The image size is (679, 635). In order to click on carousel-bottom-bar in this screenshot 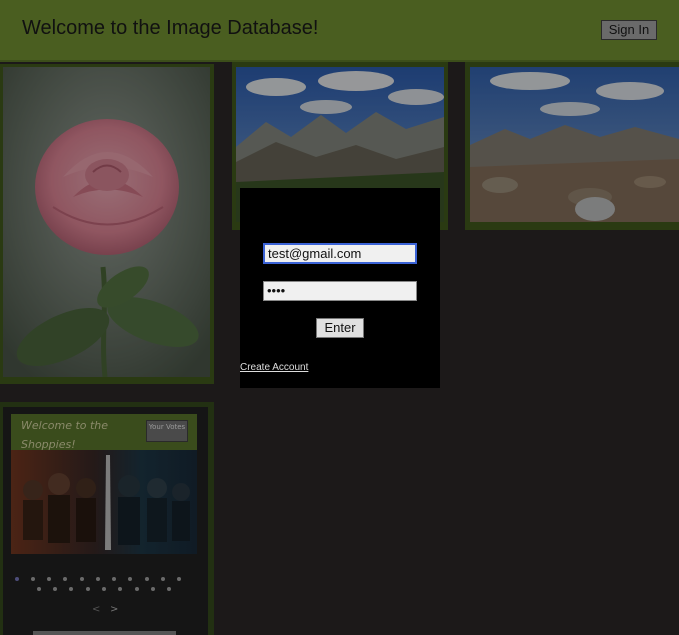, I will do `click(104, 633)`.